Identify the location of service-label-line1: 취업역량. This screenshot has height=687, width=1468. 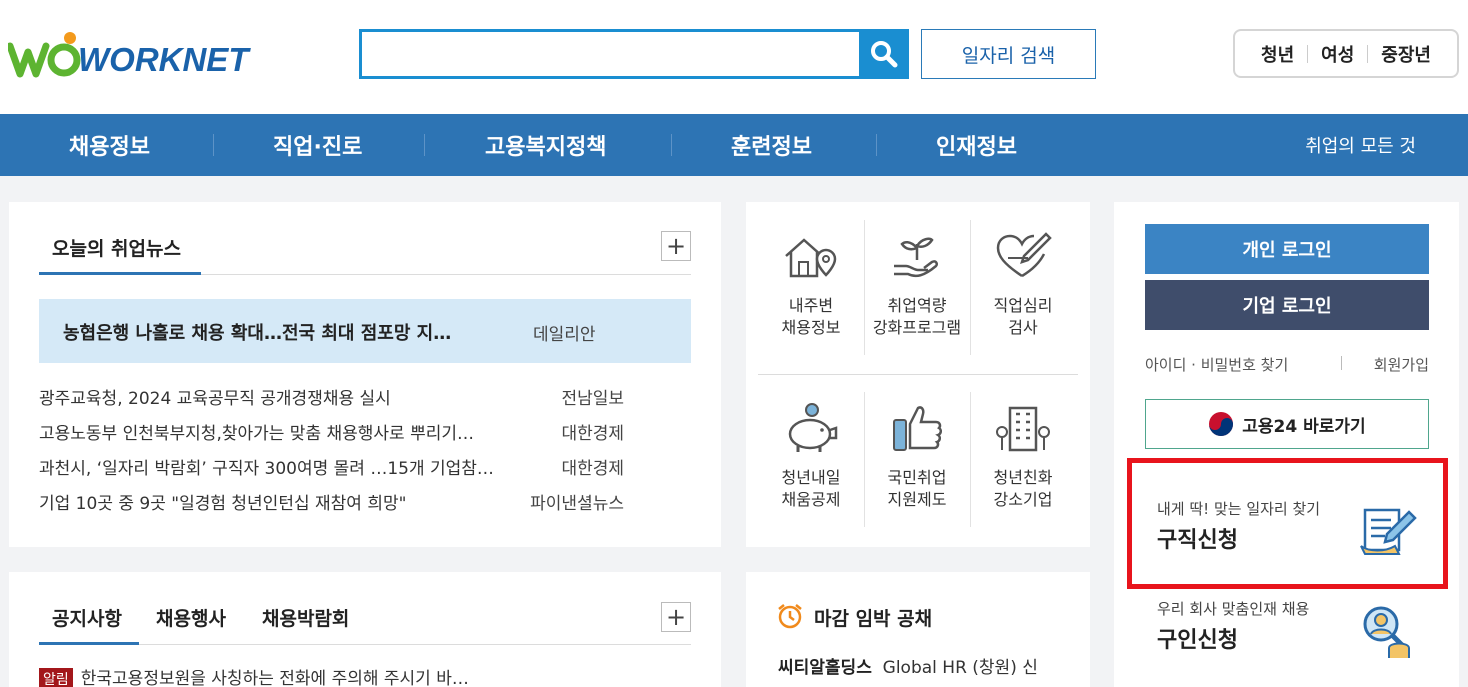
(917, 305).